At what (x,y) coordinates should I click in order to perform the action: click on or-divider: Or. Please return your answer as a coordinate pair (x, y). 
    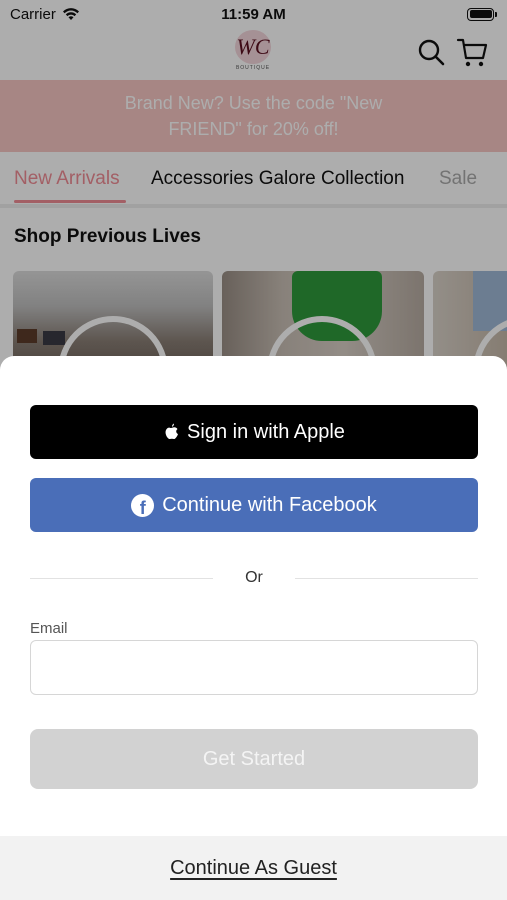
    Looking at the image, I should click on (254, 578).